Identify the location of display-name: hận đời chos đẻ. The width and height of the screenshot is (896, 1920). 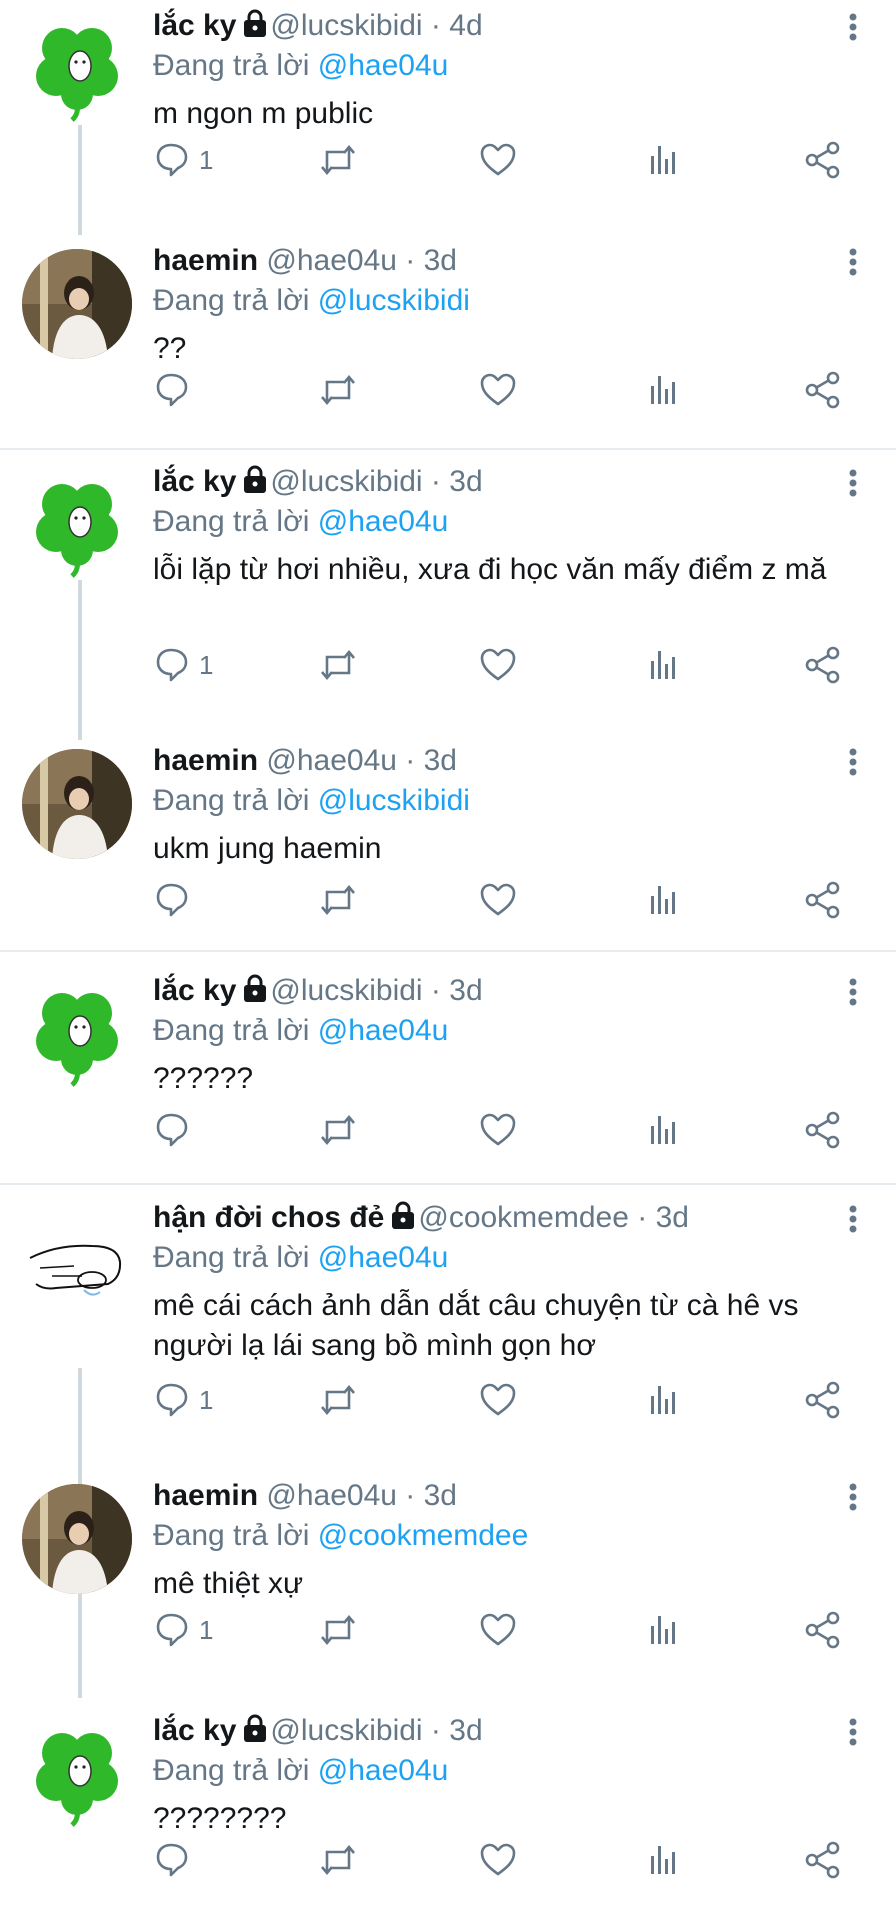
(268, 1217).